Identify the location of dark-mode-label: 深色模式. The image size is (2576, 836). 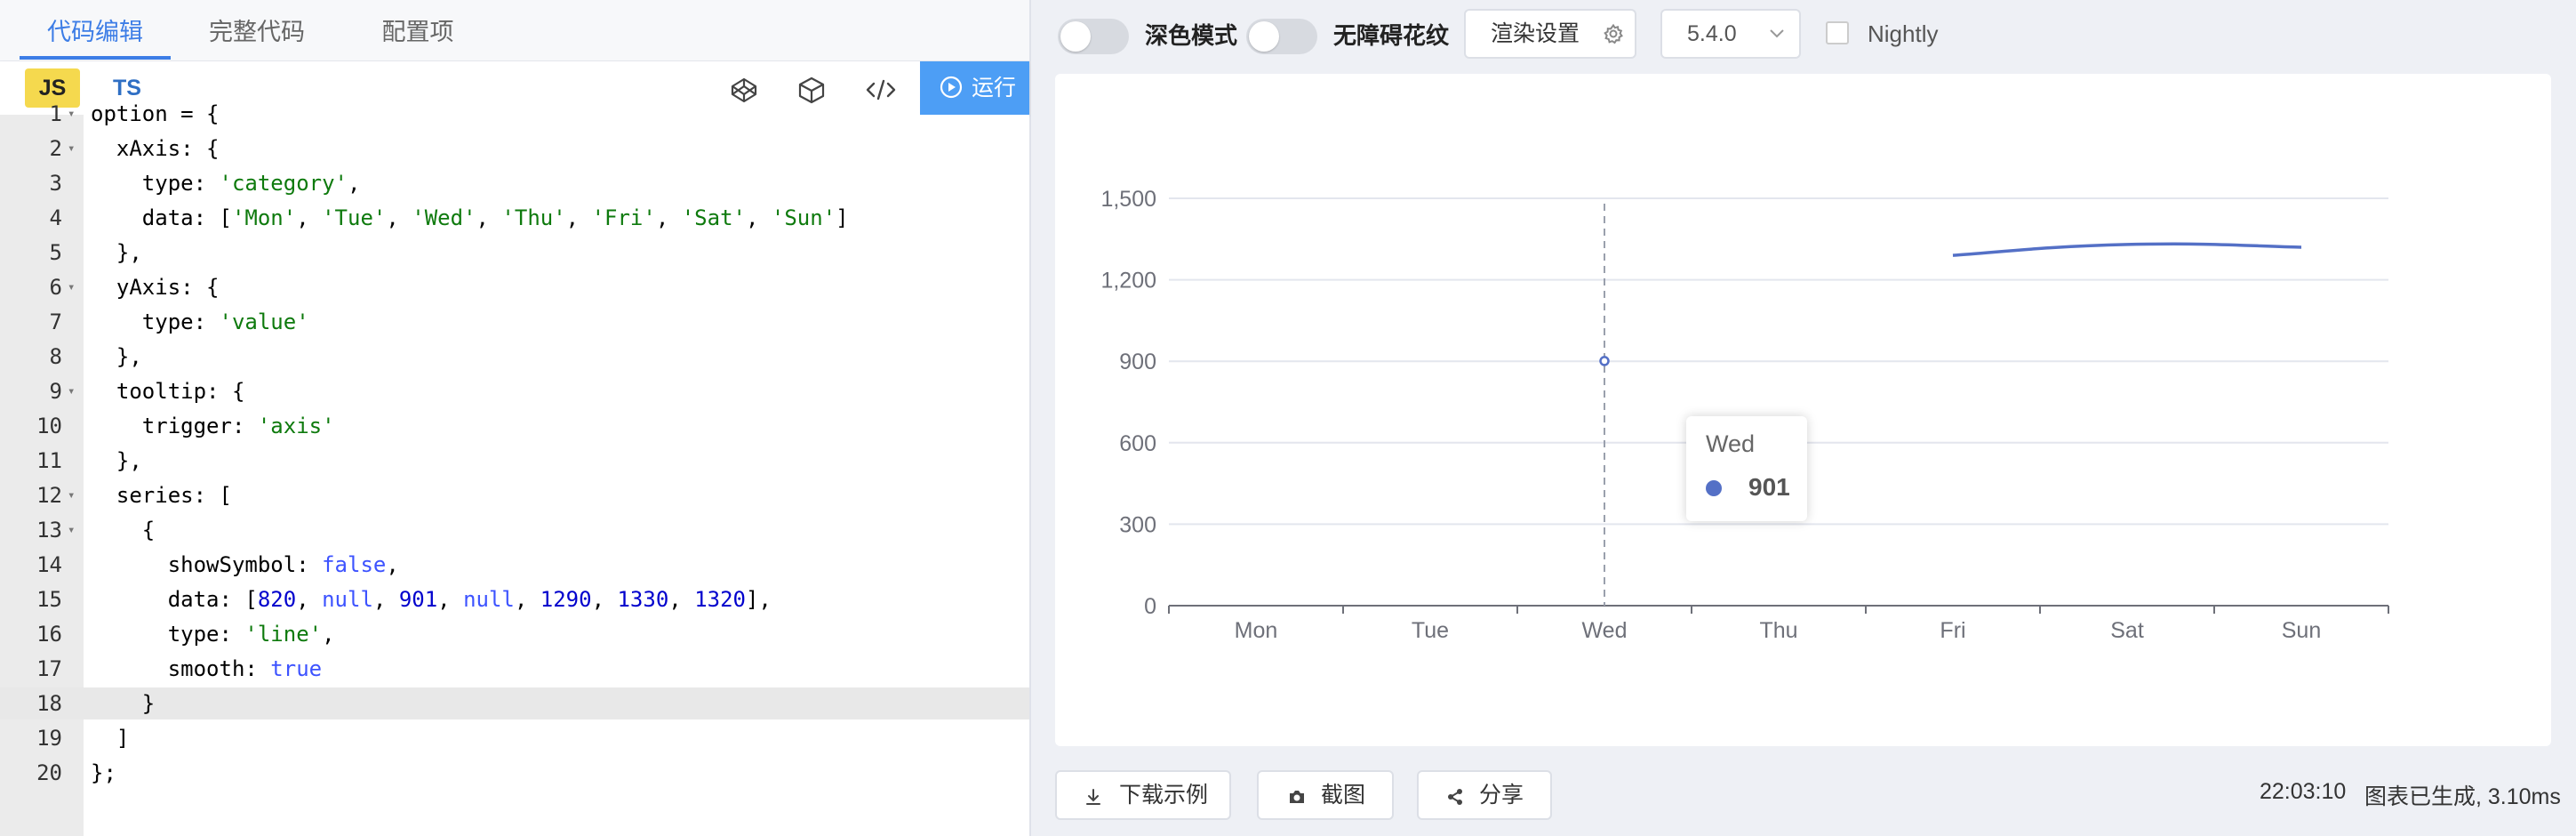
(1191, 35).